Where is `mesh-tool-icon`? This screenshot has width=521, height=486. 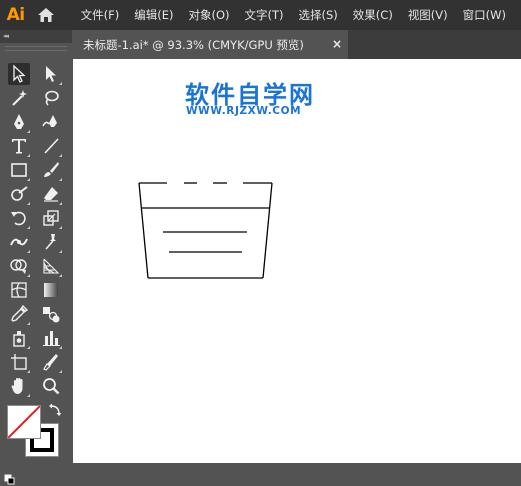 mesh-tool-icon is located at coordinates (19, 290).